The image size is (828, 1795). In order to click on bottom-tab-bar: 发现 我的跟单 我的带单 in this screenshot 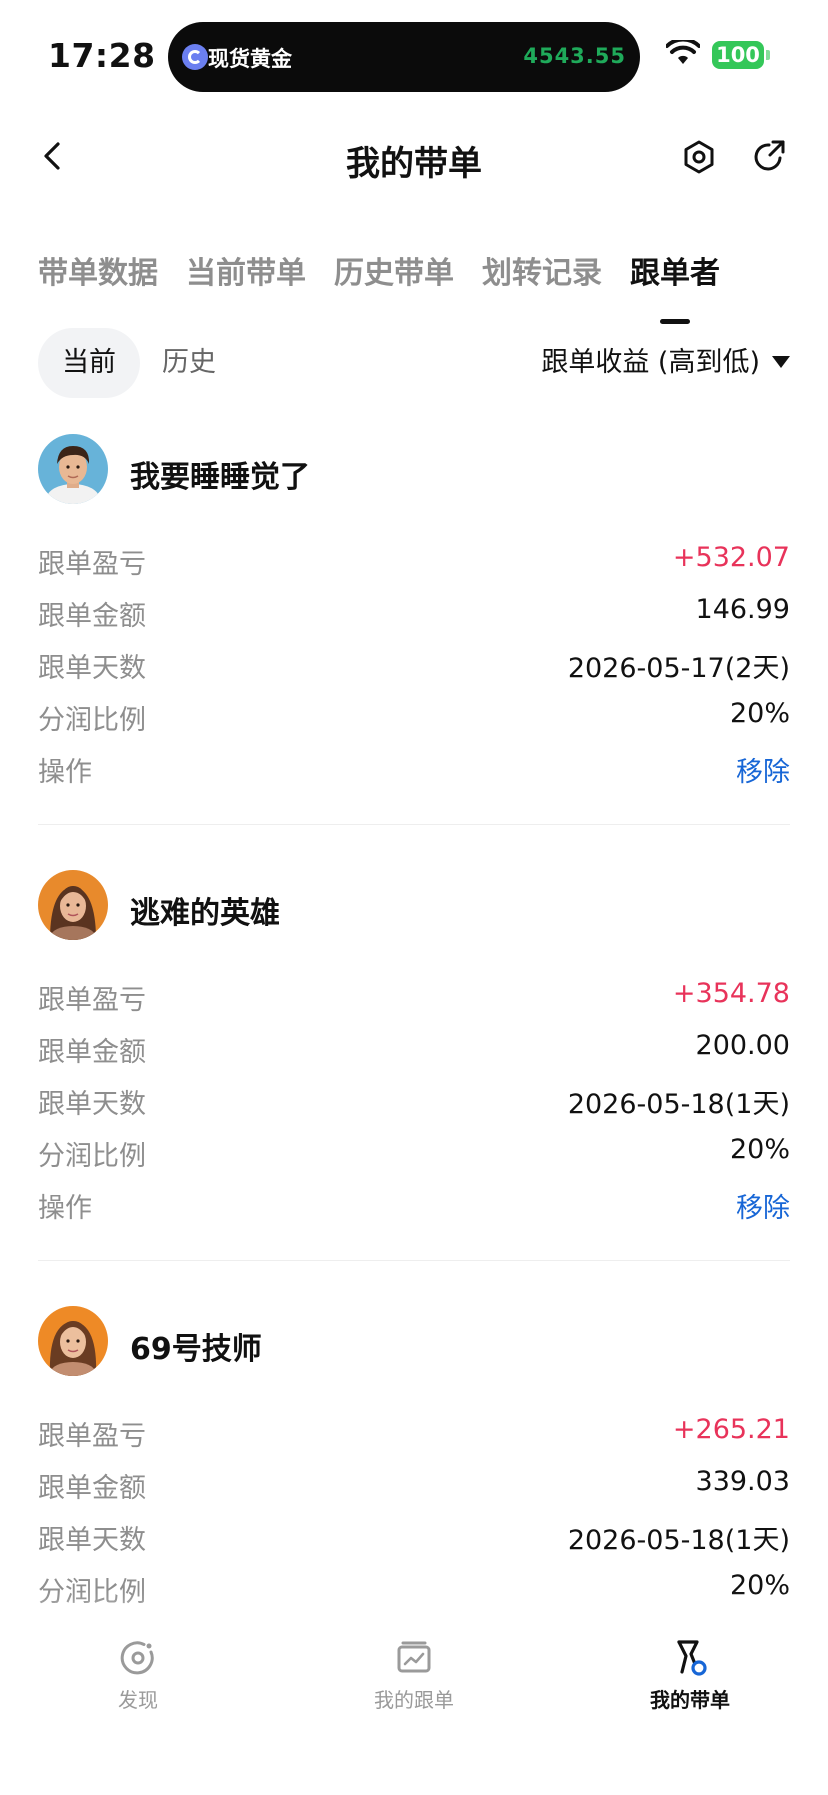, I will do `click(414, 1707)`.